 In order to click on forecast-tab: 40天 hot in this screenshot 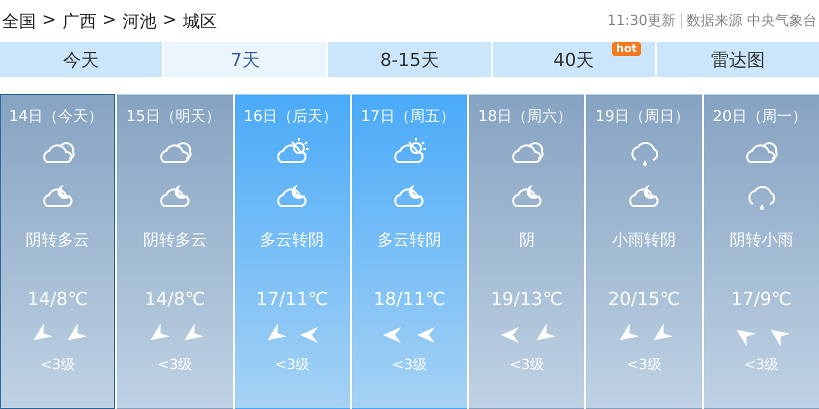, I will do `click(573, 59)`.